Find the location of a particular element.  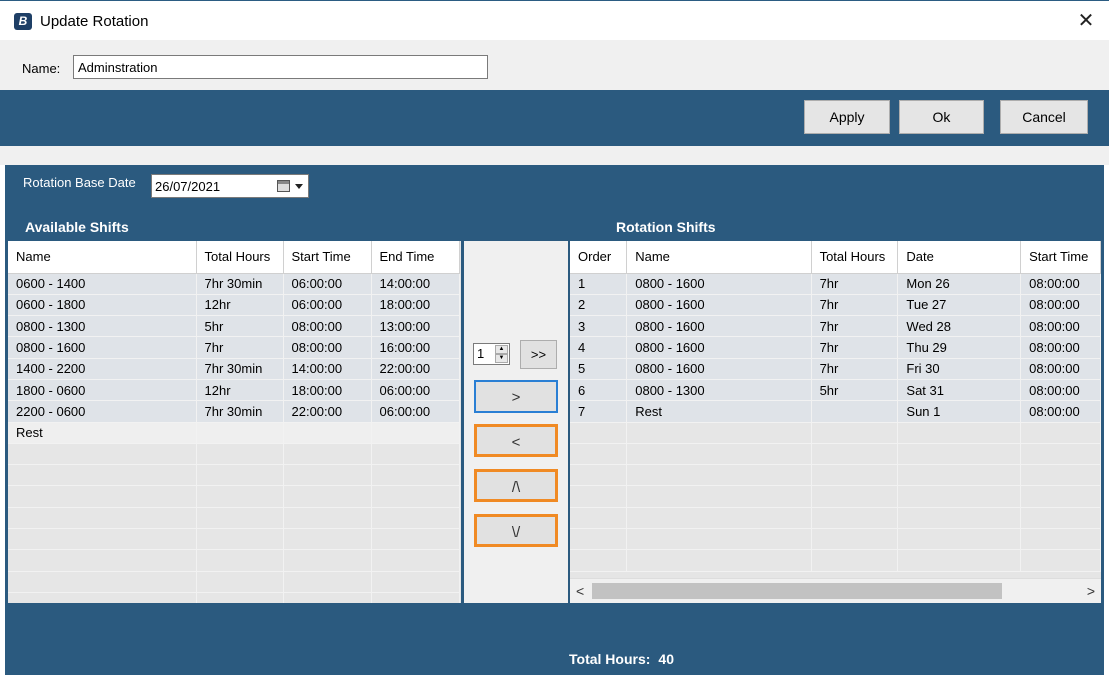

horizontal-scrollbar: < > is located at coordinates (835, 590).